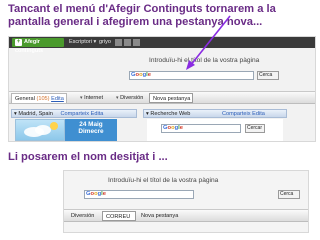 The height and width of the screenshot is (240, 320). What do you see at coordinates (170, 114) in the screenshot?
I see `gadget-search-title: Recherche Web` at bounding box center [170, 114].